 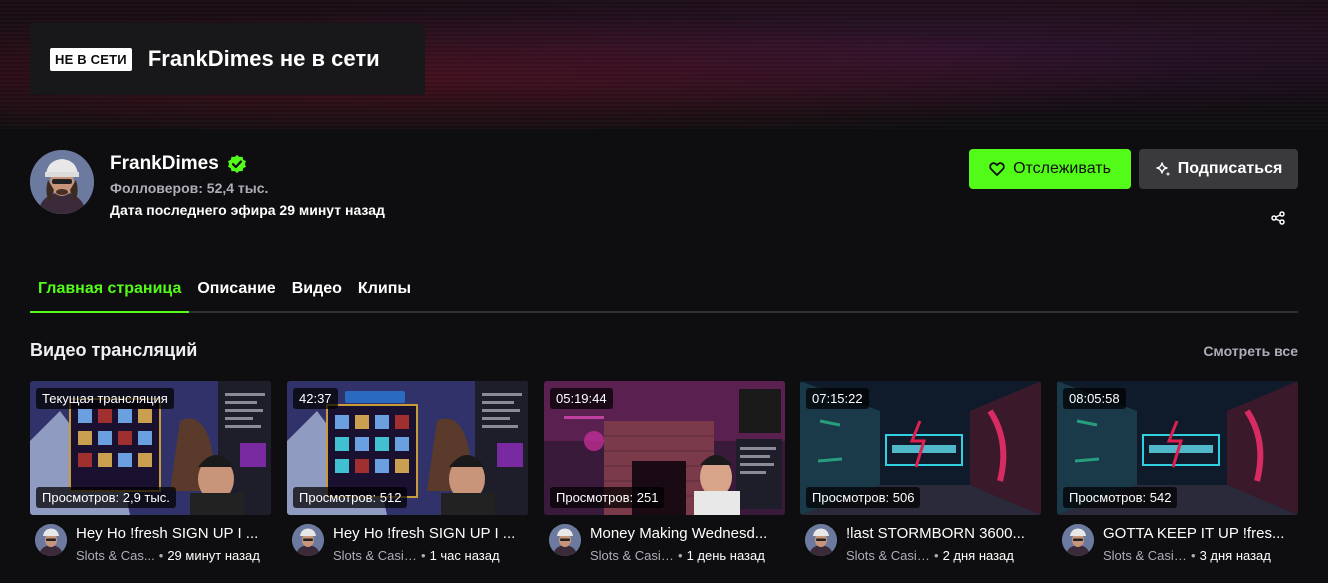 I want to click on live-badge: Текущая трансляция, so click(x=105, y=398).